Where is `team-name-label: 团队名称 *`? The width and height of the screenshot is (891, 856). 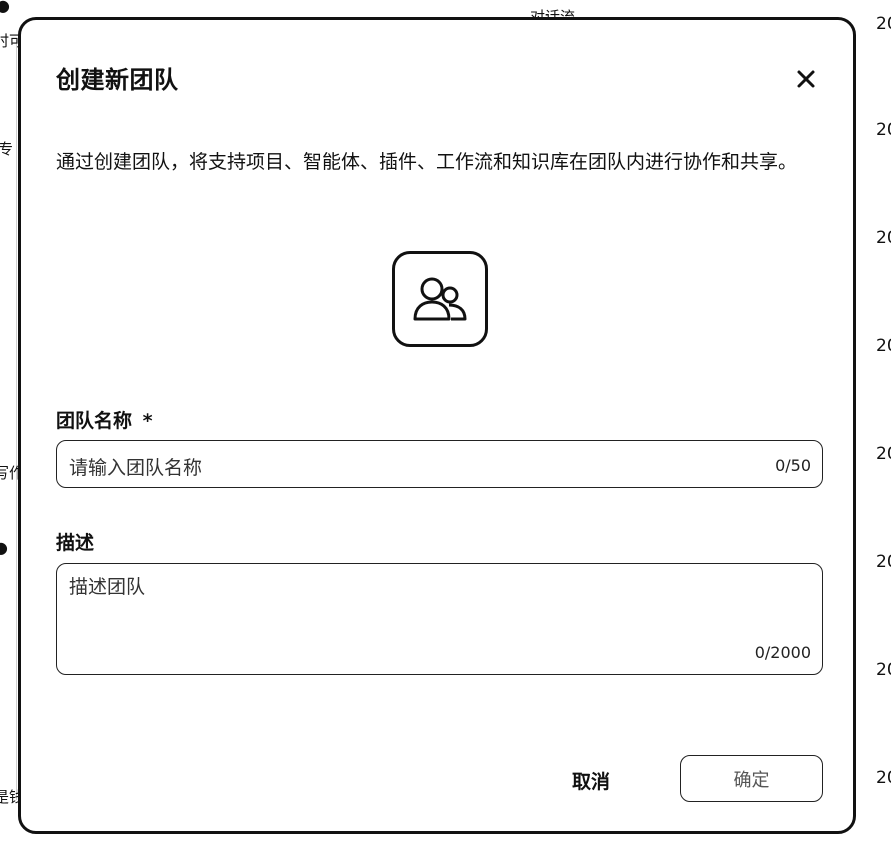 team-name-label: 团队名称 * is located at coordinates (104, 419).